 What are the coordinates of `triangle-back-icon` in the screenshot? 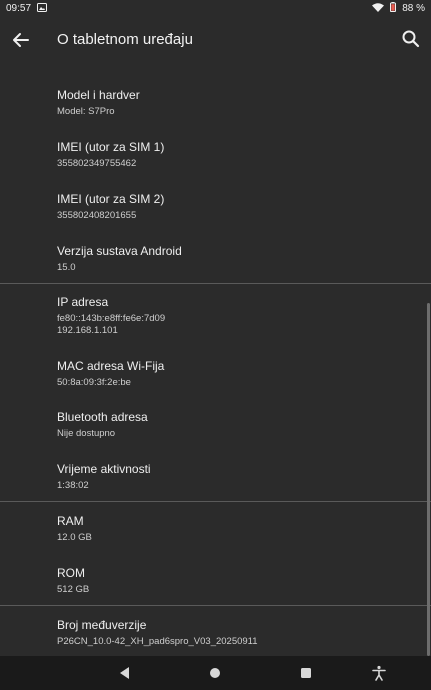 It's located at (124, 673).